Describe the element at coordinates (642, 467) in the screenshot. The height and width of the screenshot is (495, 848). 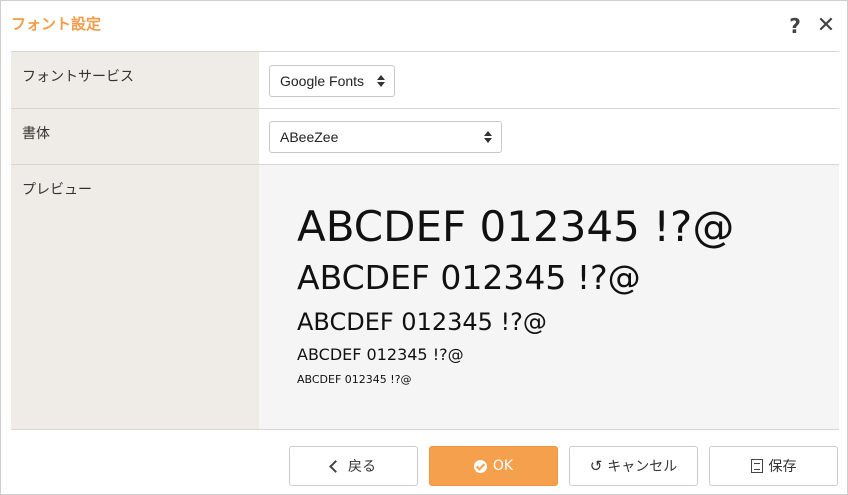
I see `cancel-button-label: キャンセル` at that location.